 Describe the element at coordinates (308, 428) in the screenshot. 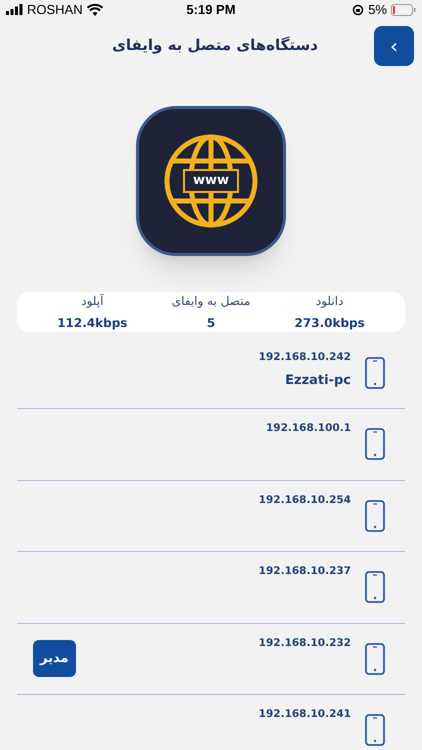

I see `ip-address: 192.168.100.1` at that location.